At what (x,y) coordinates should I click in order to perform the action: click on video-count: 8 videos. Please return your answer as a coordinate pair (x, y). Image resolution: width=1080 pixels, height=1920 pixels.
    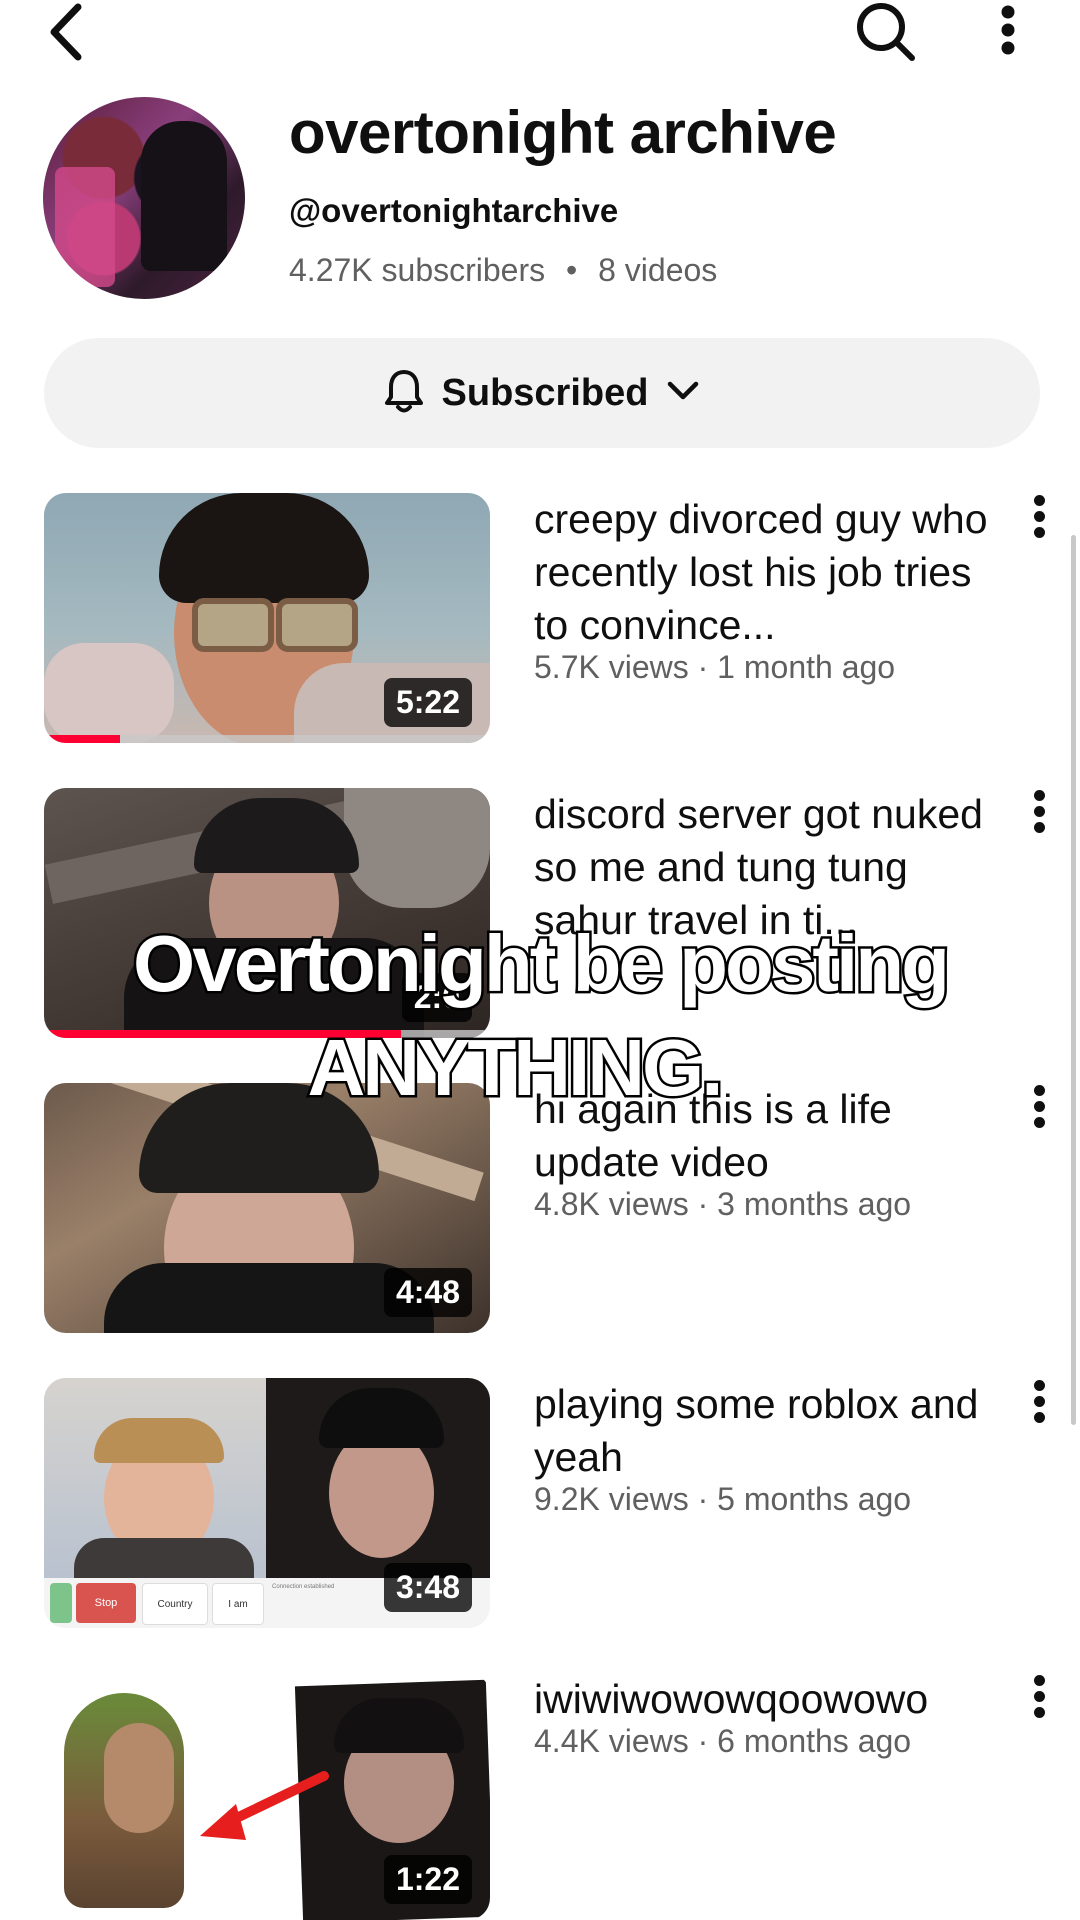
    Looking at the image, I should click on (658, 270).